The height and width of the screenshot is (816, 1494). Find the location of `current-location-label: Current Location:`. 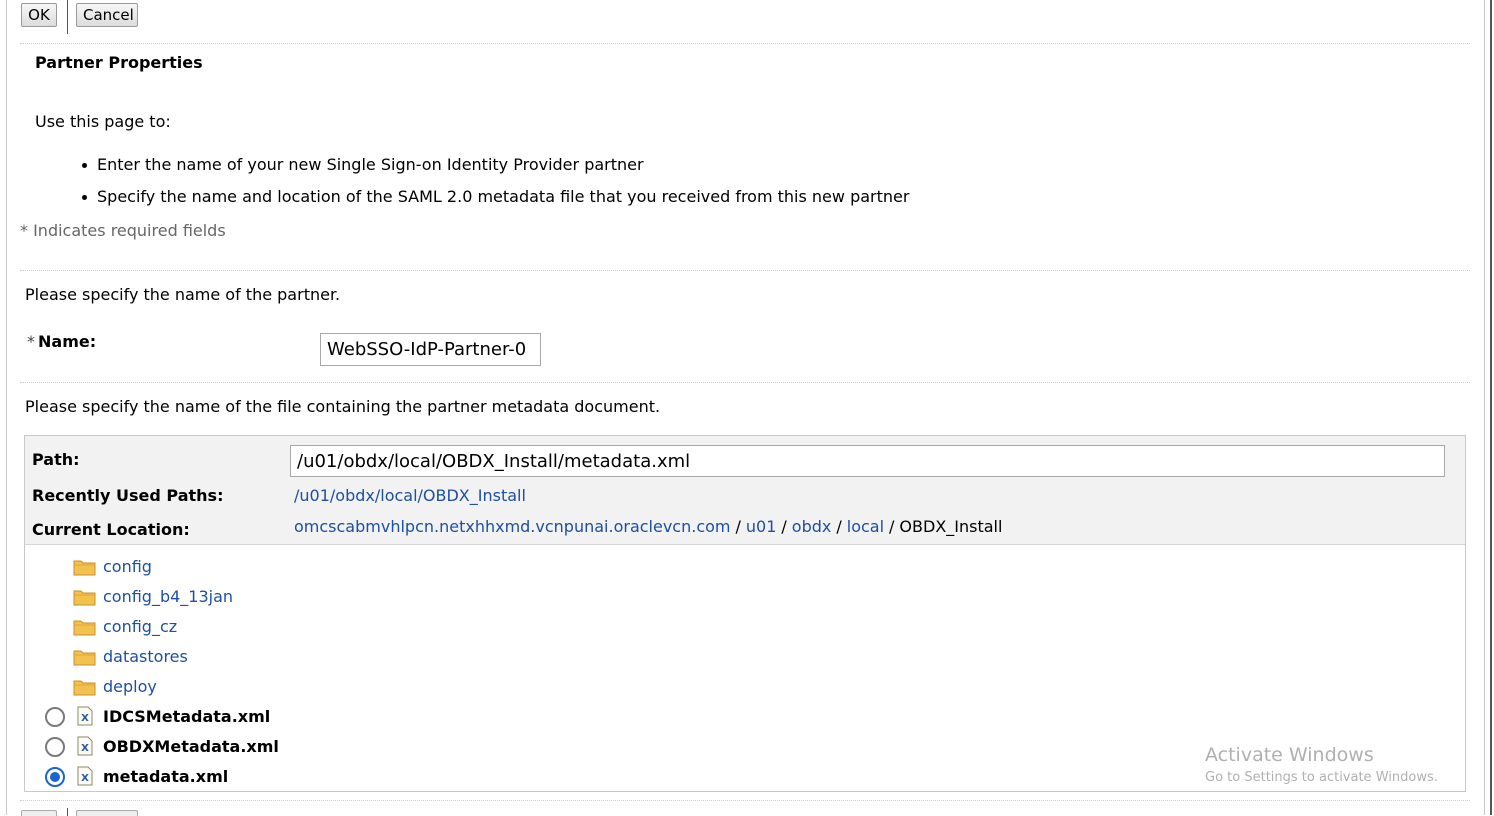

current-location-label: Current Location: is located at coordinates (111, 529).